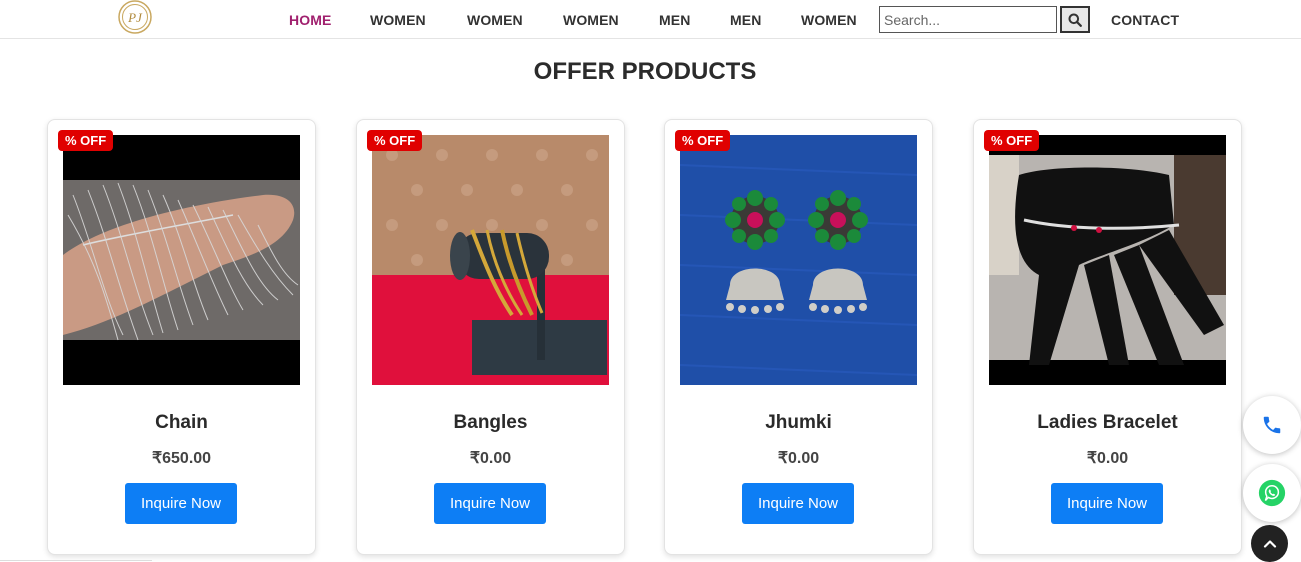  I want to click on search-input, so click(968, 19).